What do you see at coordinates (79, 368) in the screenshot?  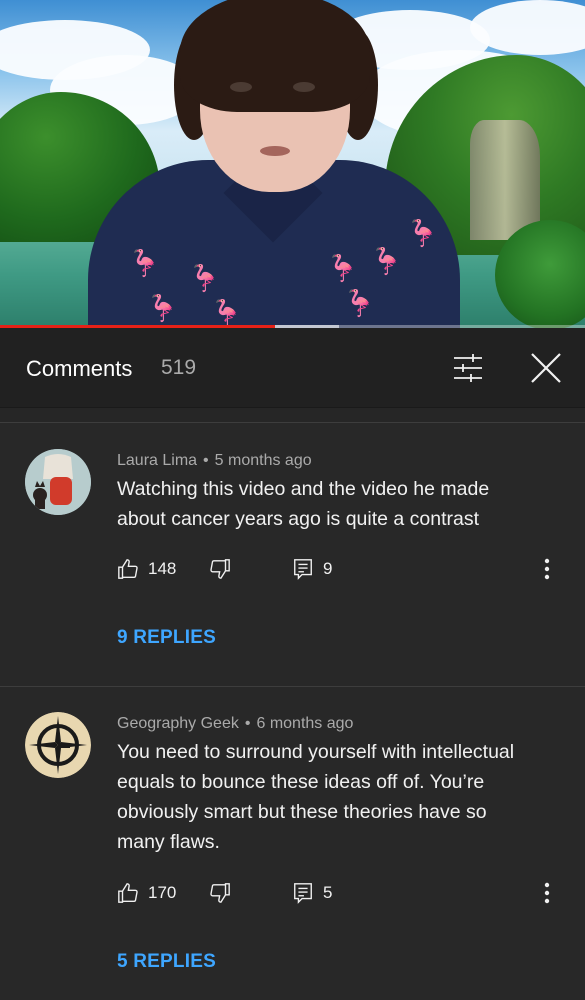 I see `comments-title: Comments` at bounding box center [79, 368].